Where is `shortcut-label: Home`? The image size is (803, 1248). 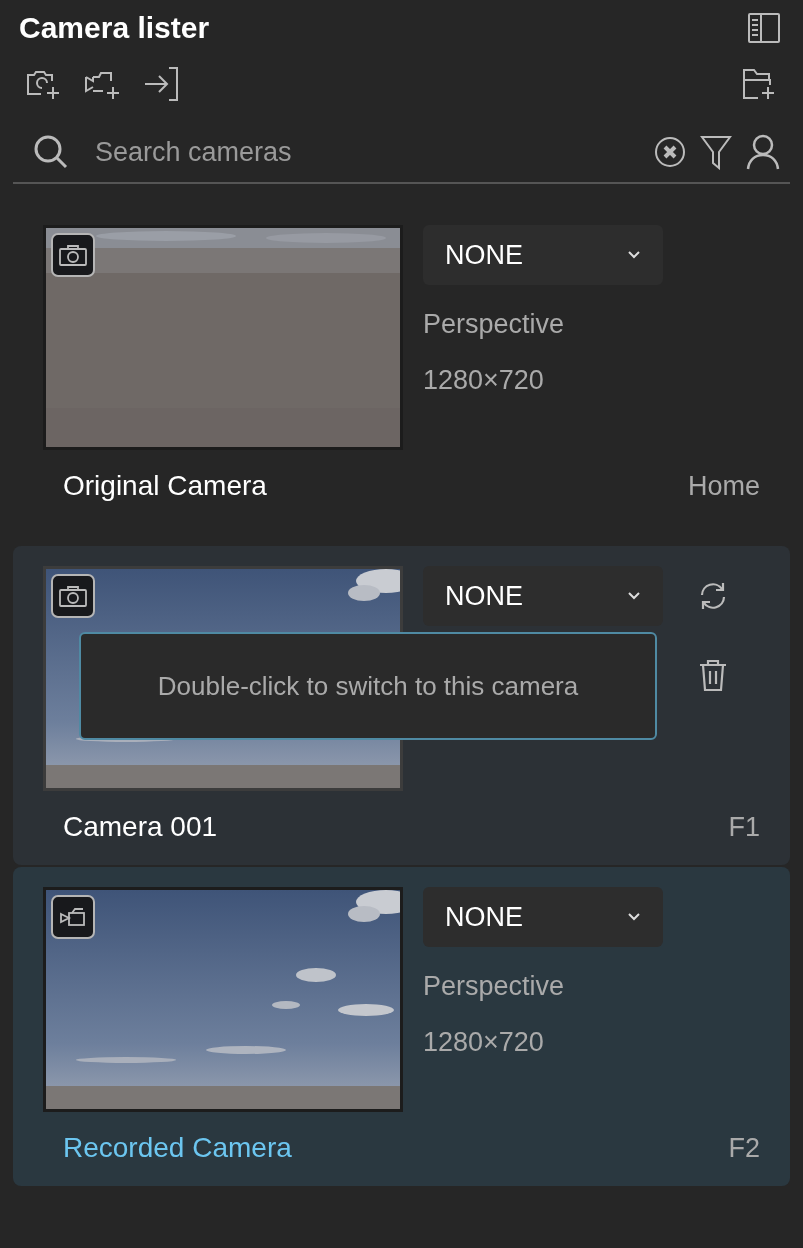
shortcut-label: Home is located at coordinates (723, 486).